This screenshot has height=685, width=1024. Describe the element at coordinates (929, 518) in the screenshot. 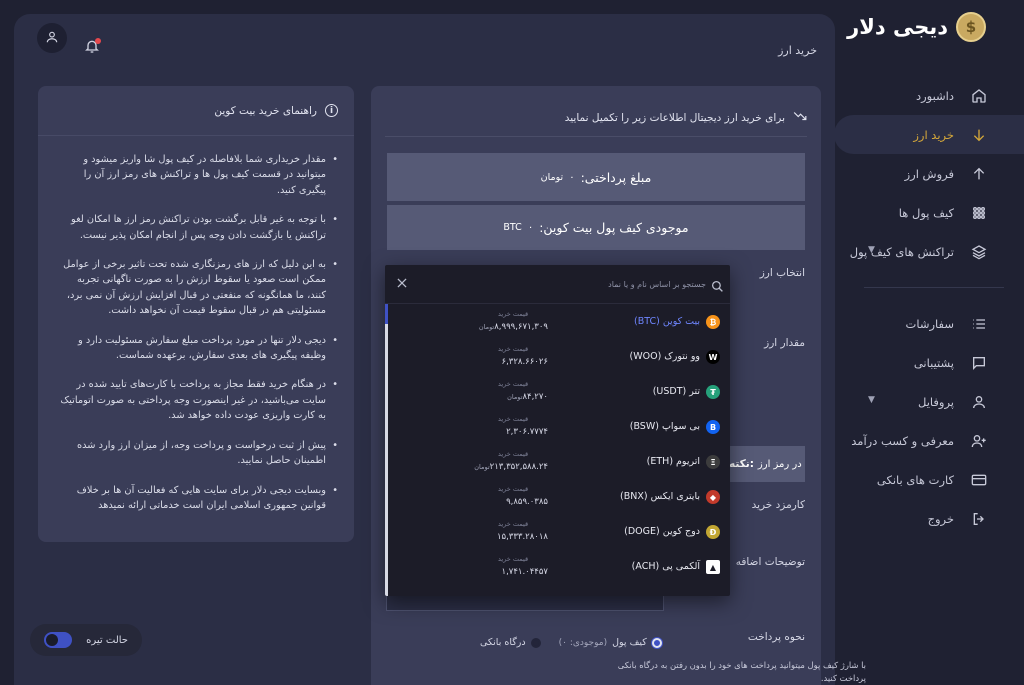

I see `sidebar-item-logout: خروج` at that location.